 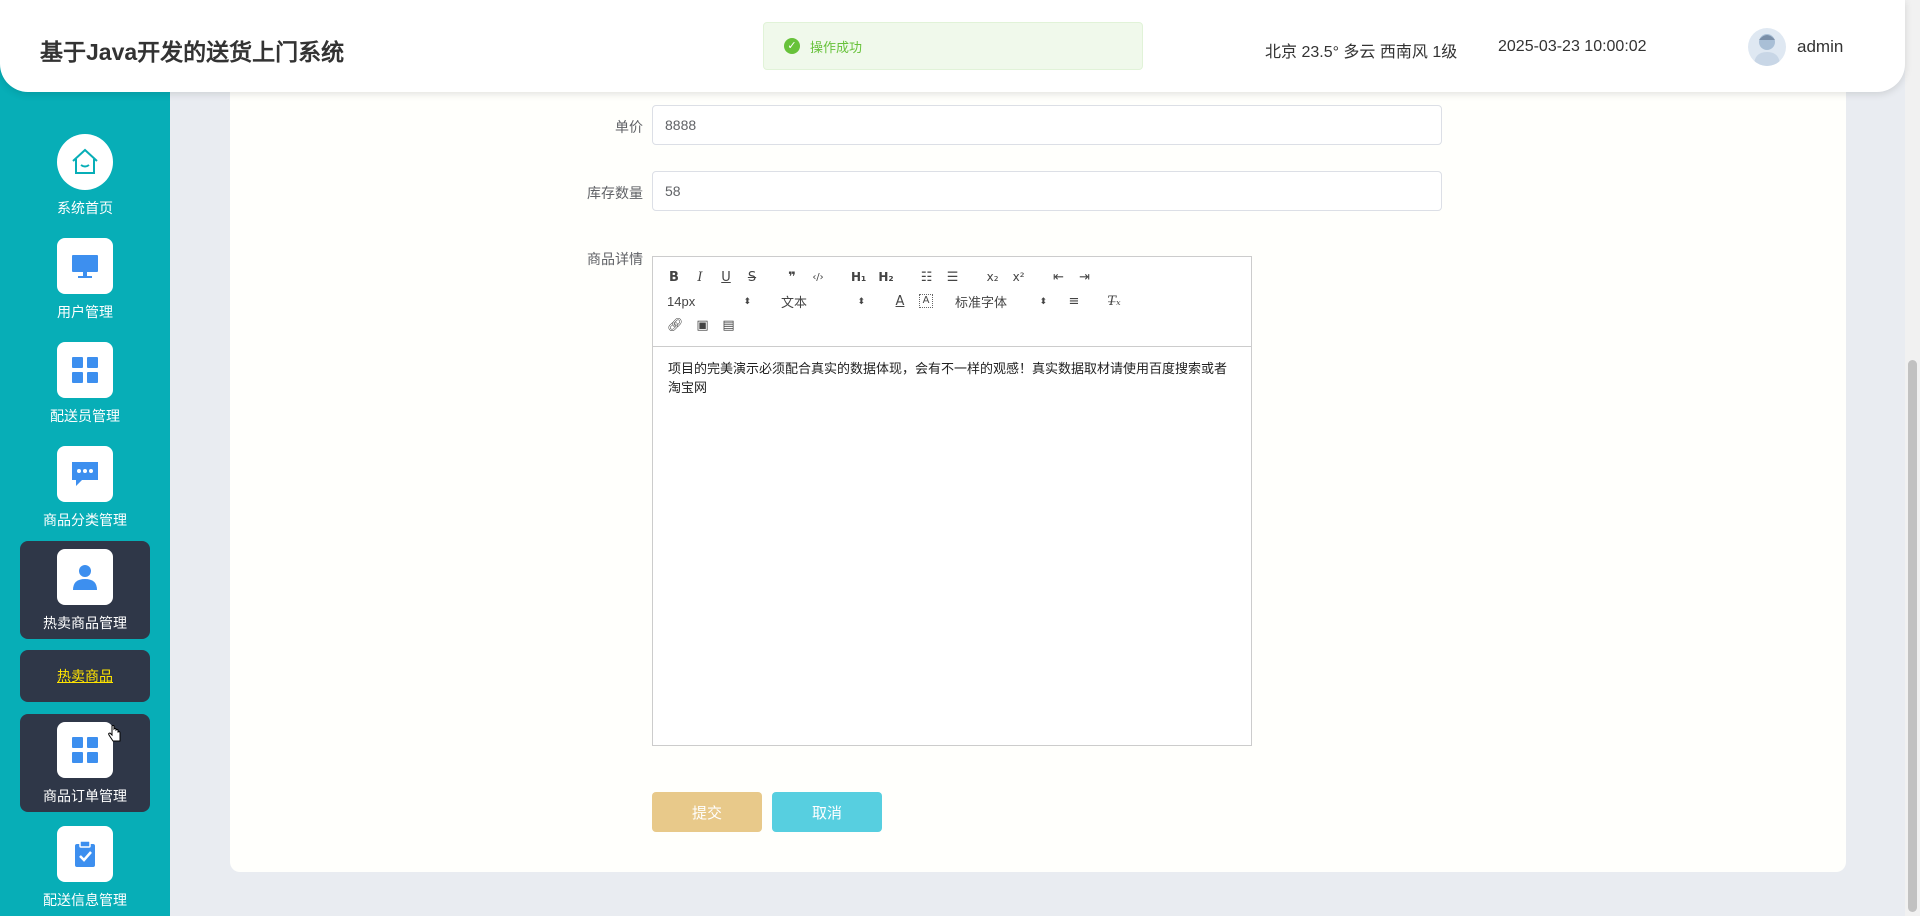 I want to click on editor-toolbar: B I U S ❞ ‹/› H₁ H₂ ☷ ☰ x₂ x² ⇤ ⇥ 14px ⬍, so click(x=952, y=302).